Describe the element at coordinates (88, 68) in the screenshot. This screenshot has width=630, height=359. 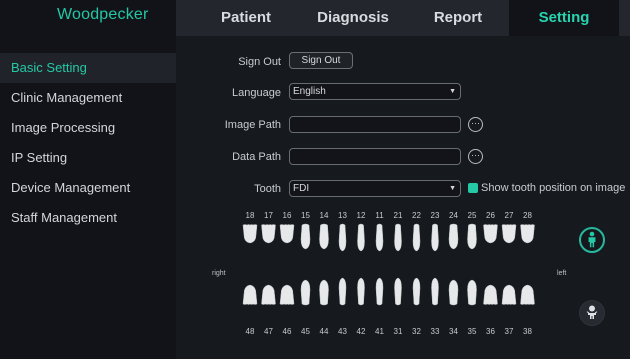
I see `sidebar-item-basic-setting: Basic Setting` at that location.